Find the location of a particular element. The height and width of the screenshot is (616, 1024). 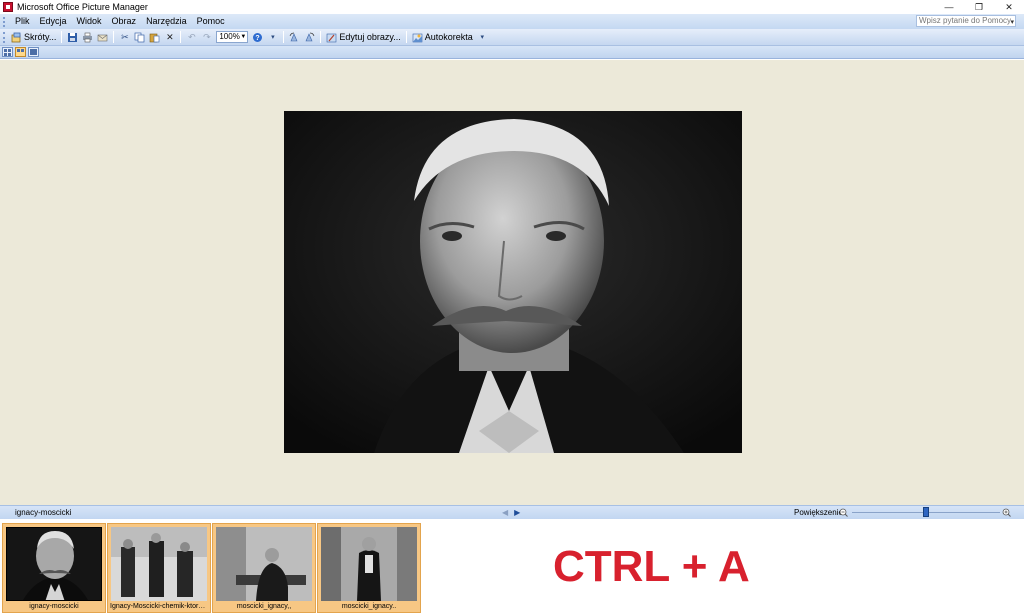

save-icon is located at coordinates (72, 37).